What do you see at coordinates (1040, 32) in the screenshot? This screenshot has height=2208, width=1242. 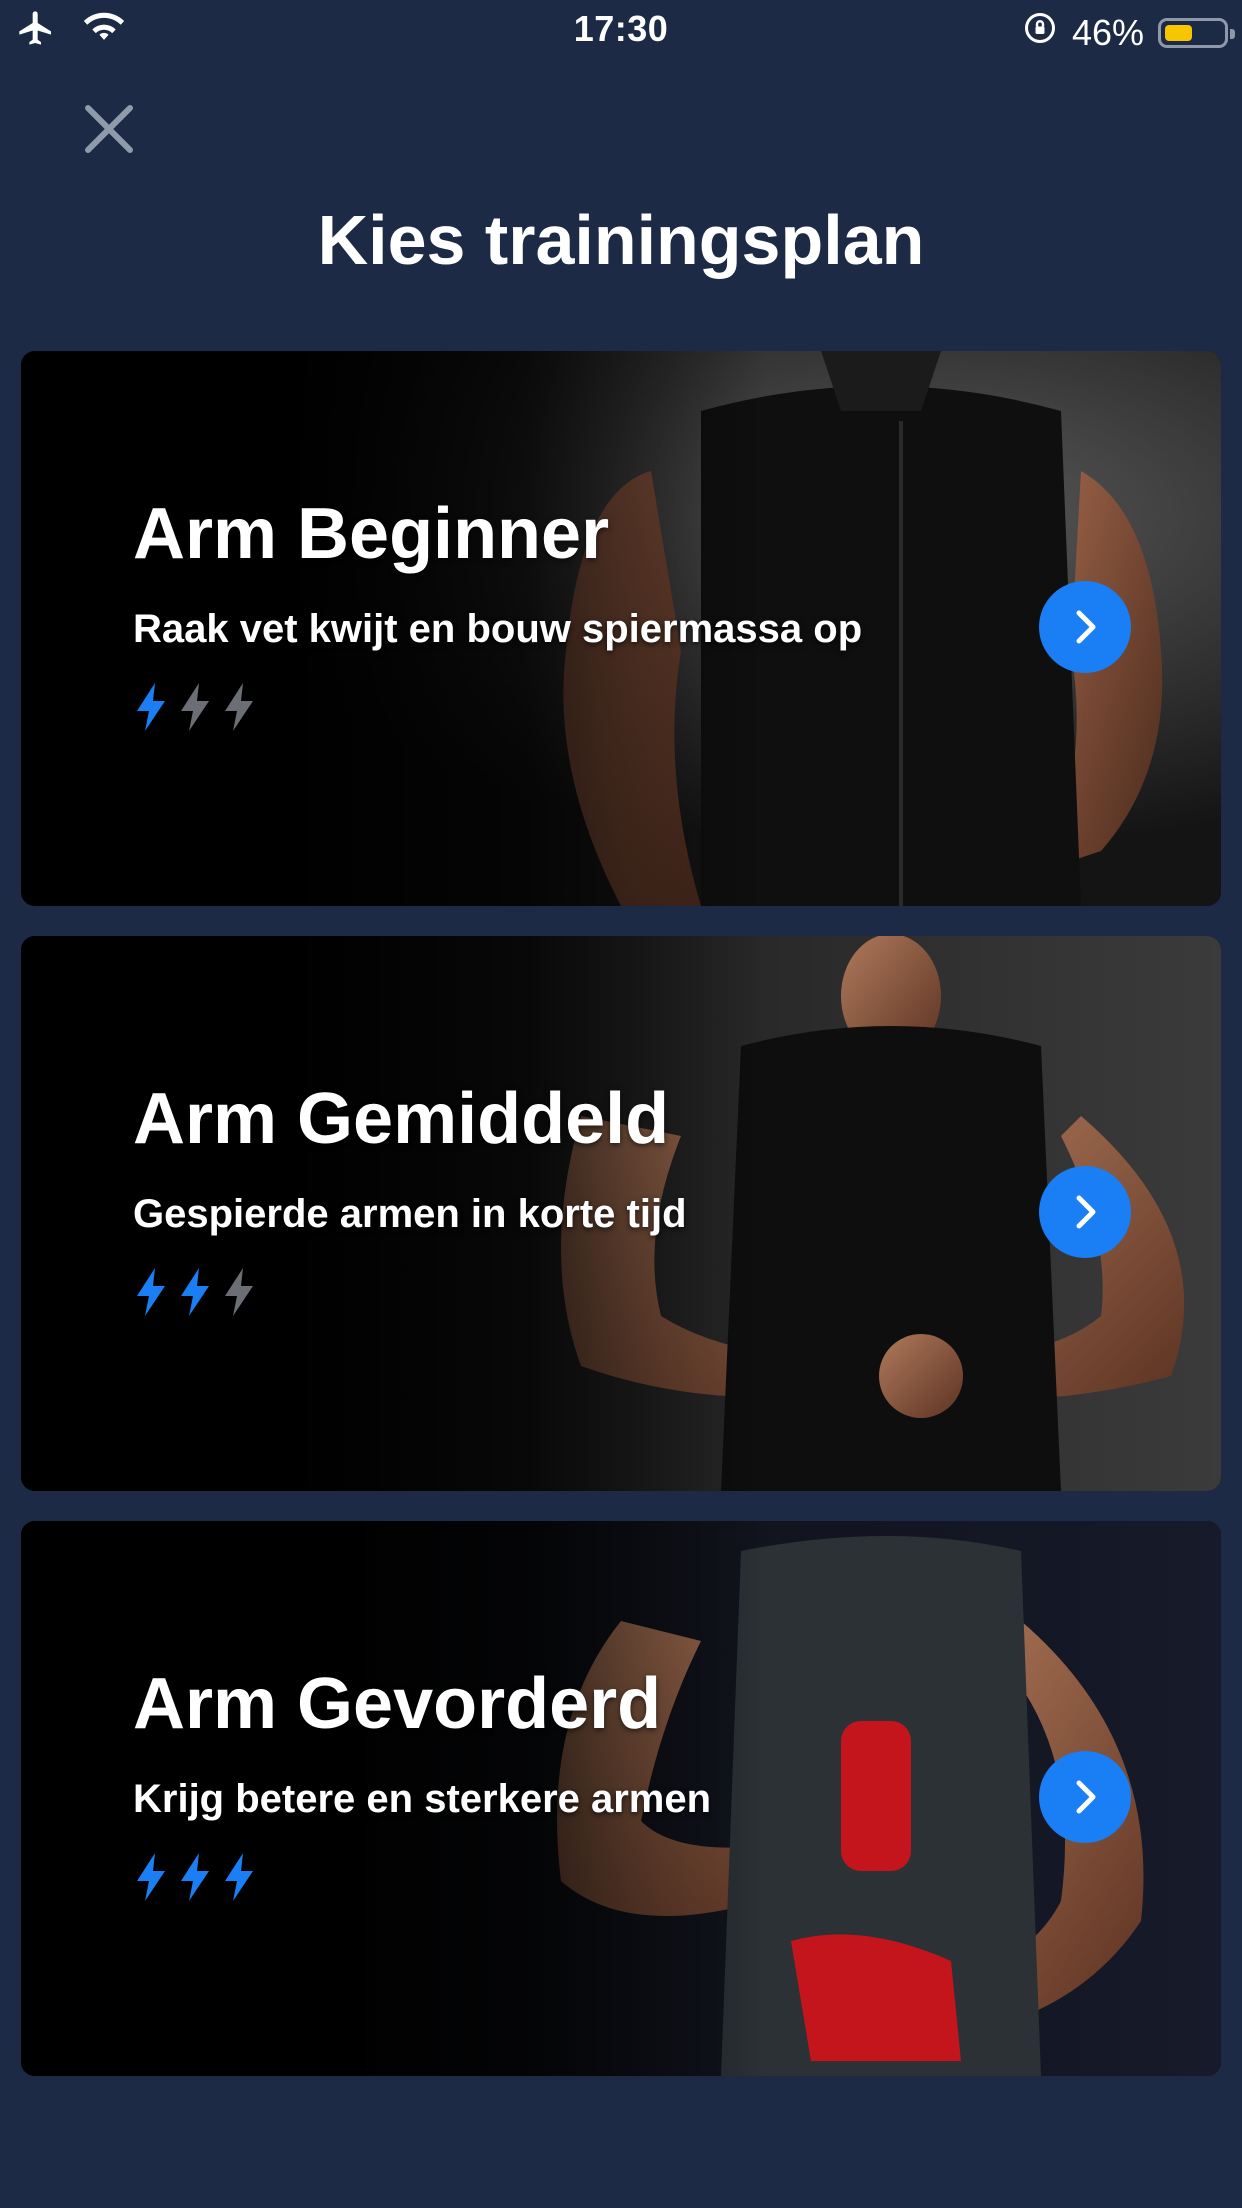 I see `orientation-lock-icon` at bounding box center [1040, 32].